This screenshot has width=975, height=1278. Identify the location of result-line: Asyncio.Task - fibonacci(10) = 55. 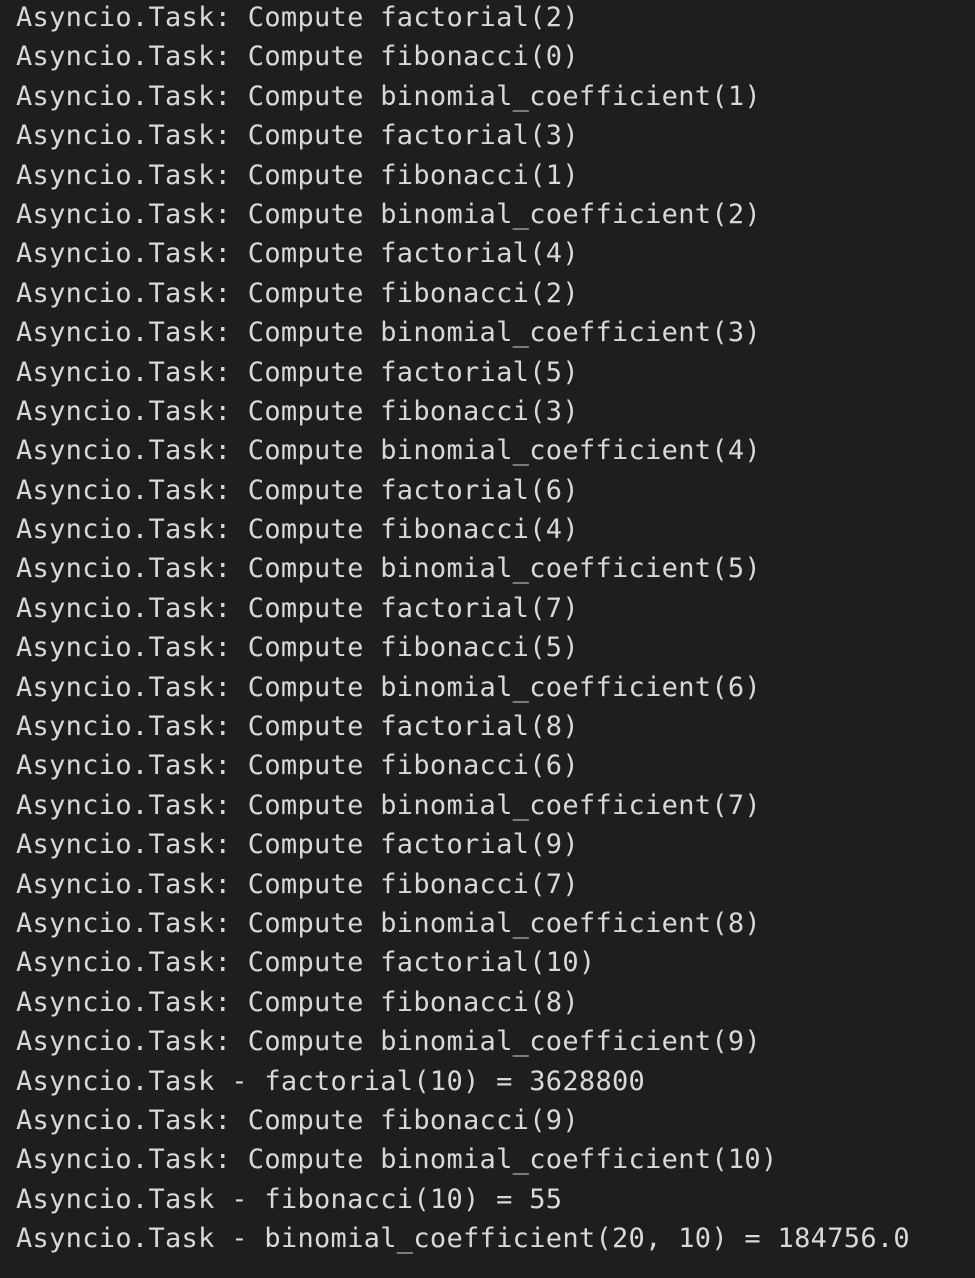
(289, 1199).